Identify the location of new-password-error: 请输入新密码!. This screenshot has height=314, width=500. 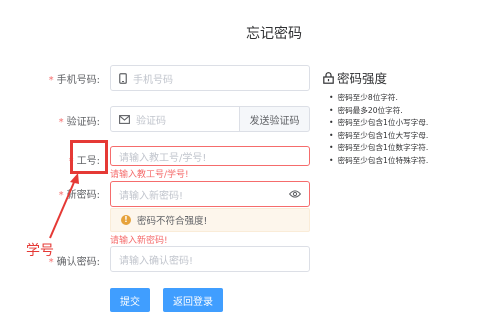
(139, 241).